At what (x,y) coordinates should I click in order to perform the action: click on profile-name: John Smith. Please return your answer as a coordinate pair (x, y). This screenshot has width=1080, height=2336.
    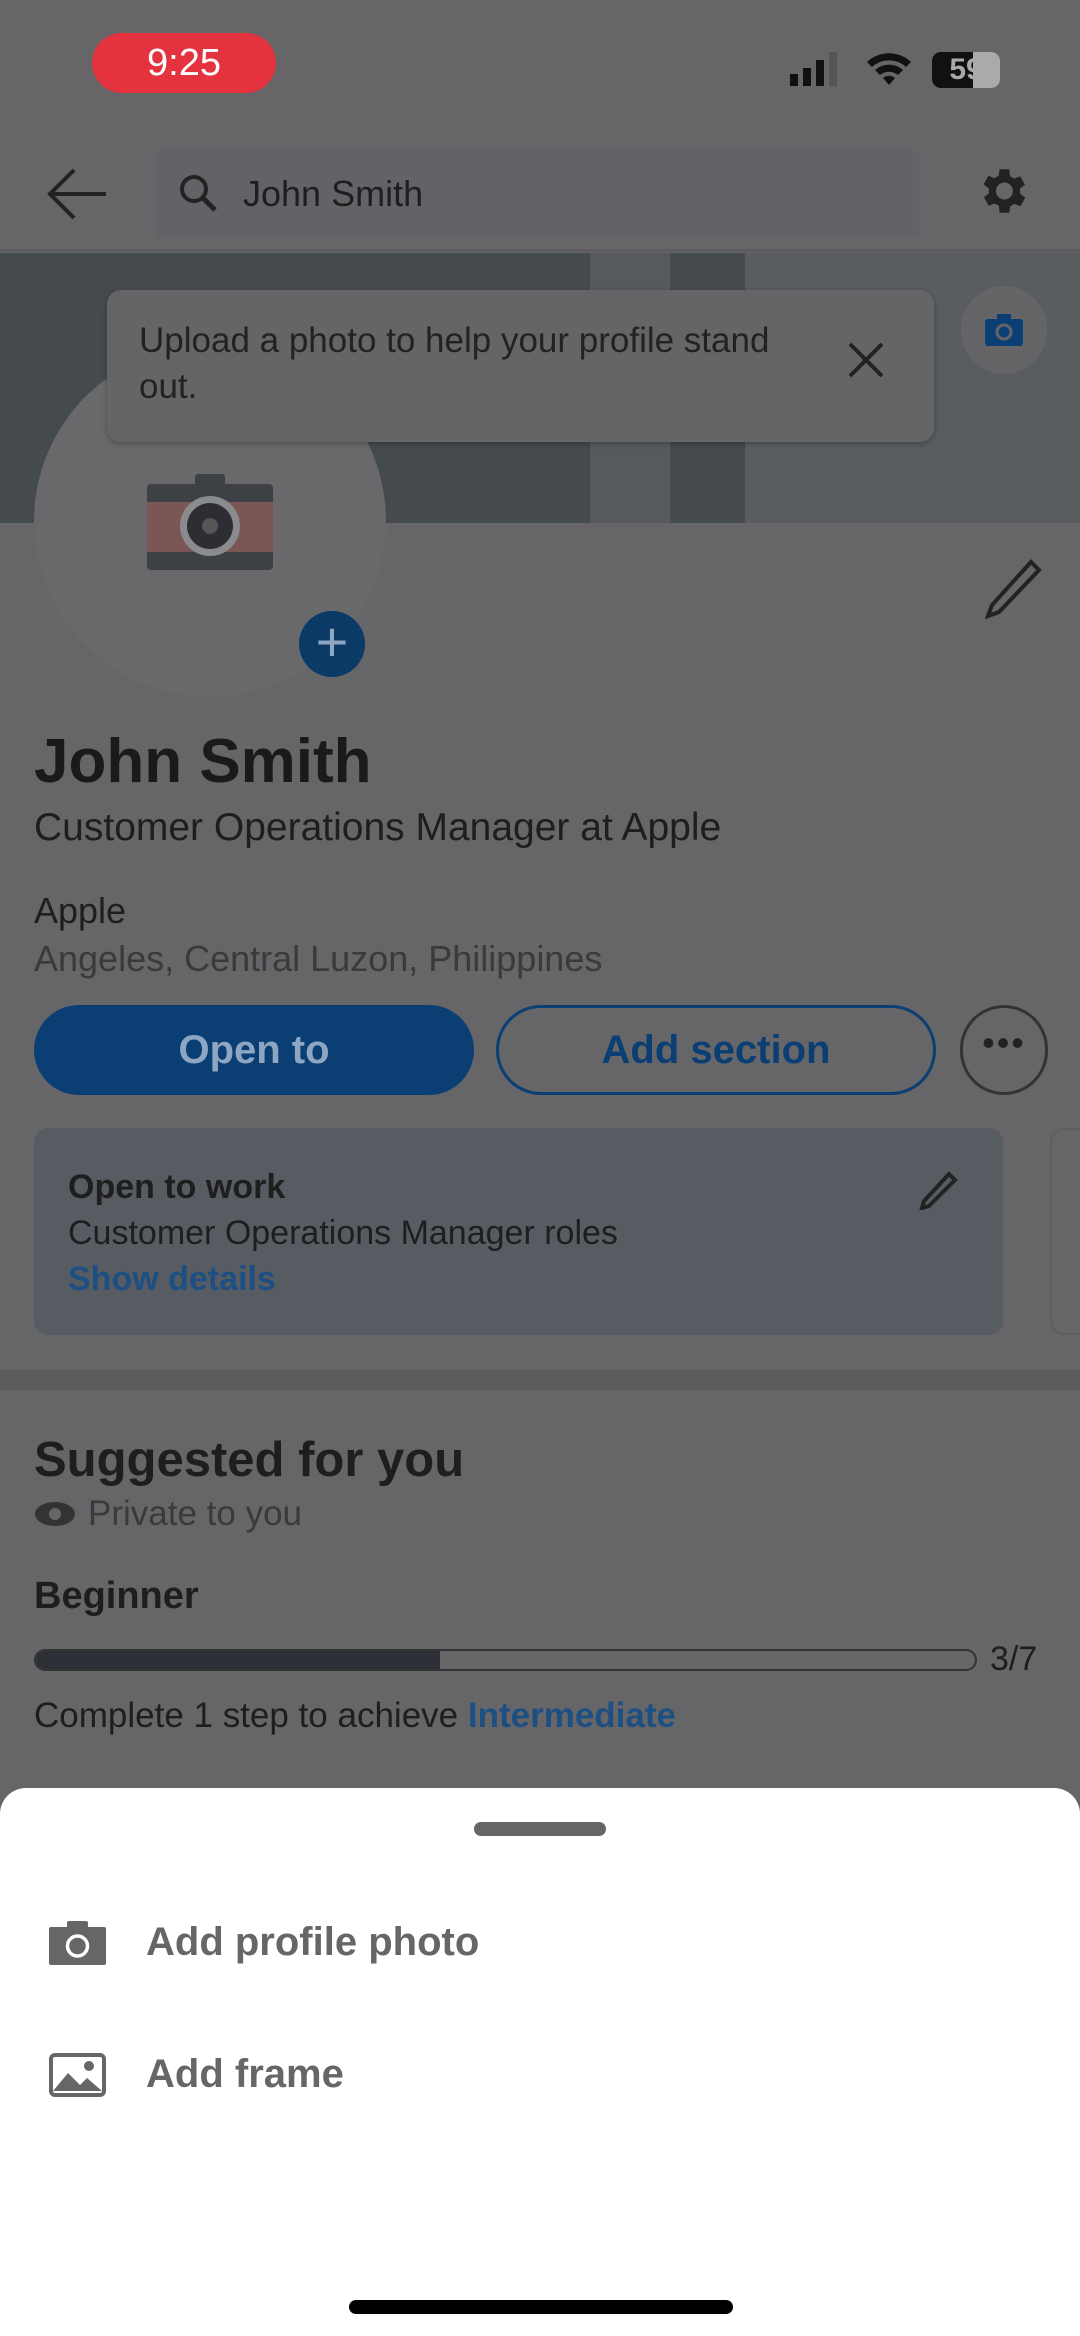
    Looking at the image, I should click on (203, 761).